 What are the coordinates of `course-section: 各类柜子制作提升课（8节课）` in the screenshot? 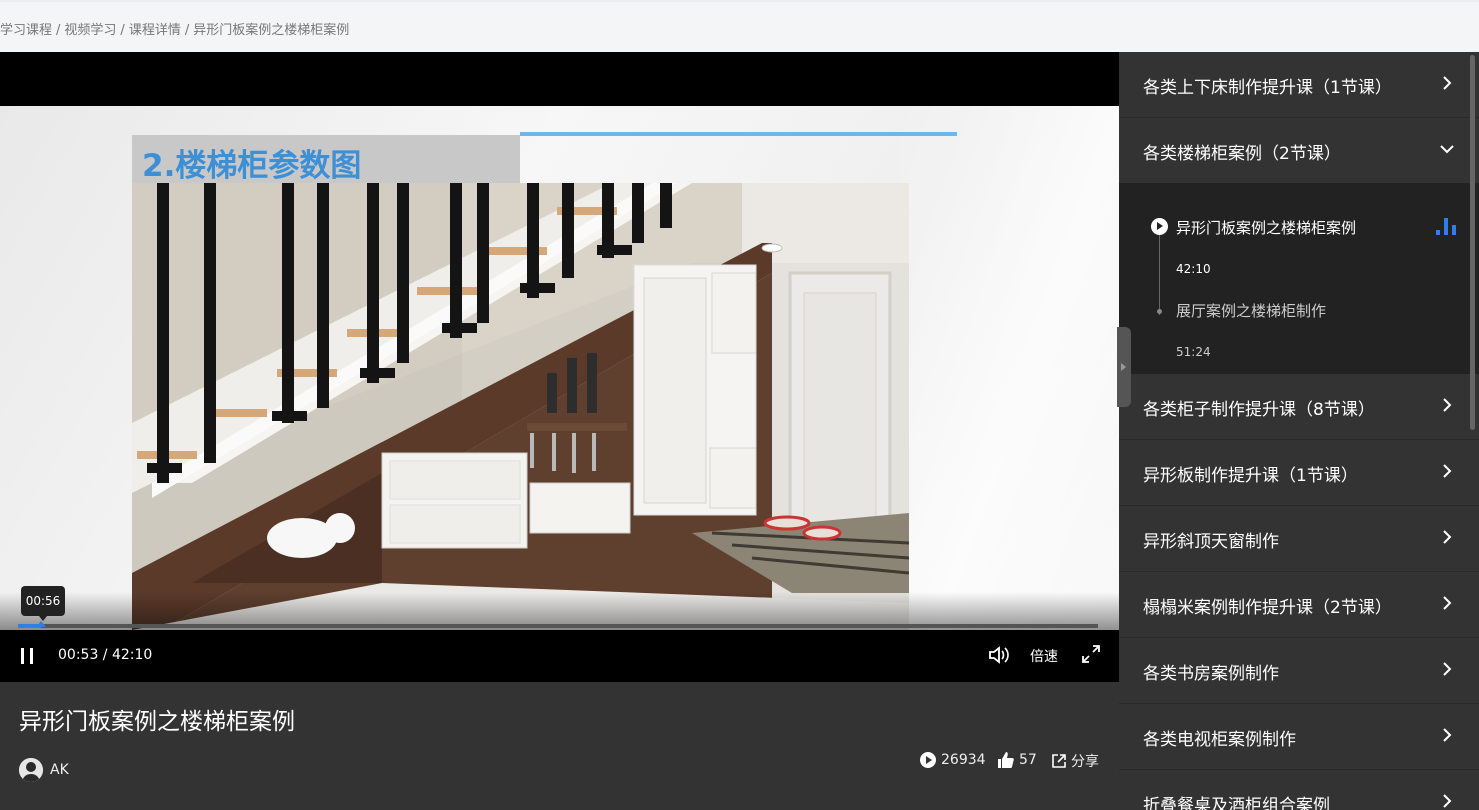 It's located at (1299, 407).